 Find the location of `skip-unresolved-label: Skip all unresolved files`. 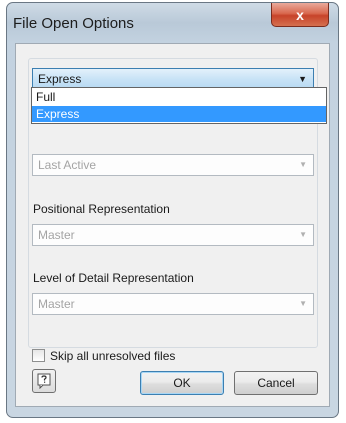

skip-unresolved-label: Skip all unresolved files is located at coordinates (113, 356).